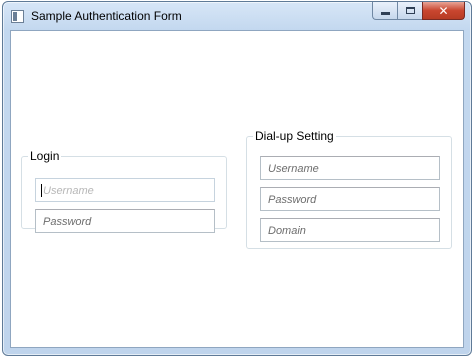  I want to click on title-bar: Sample Authentication Form ✕, so click(237, 16).